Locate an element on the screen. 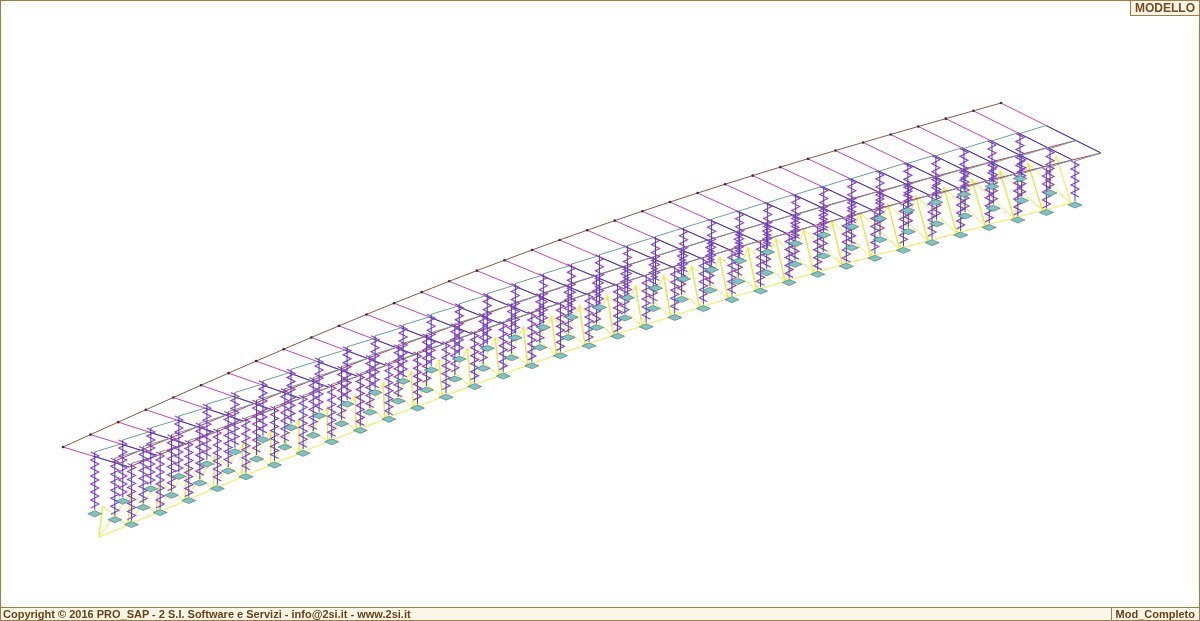  copyright-text: Copyright © 2016 PRO_SAP - 2 S.I. Software e Servizi - info@2si.it - www.2si.it is located at coordinates (206, 614).